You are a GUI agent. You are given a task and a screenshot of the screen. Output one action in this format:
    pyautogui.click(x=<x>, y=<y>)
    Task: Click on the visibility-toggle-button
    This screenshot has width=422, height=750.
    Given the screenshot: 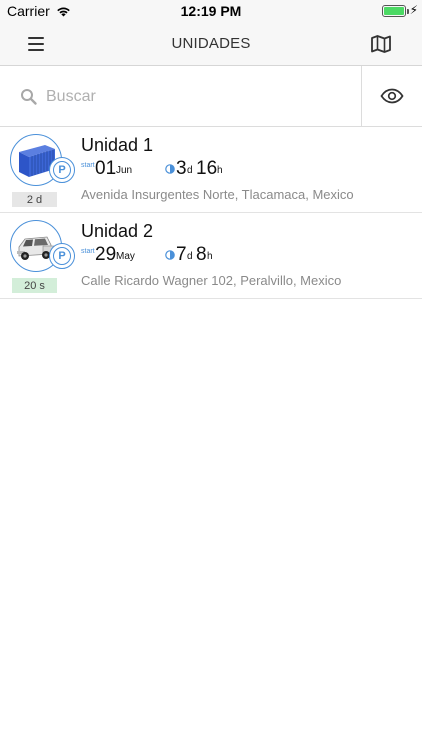 What is the action you would take?
    pyautogui.click(x=391, y=96)
    